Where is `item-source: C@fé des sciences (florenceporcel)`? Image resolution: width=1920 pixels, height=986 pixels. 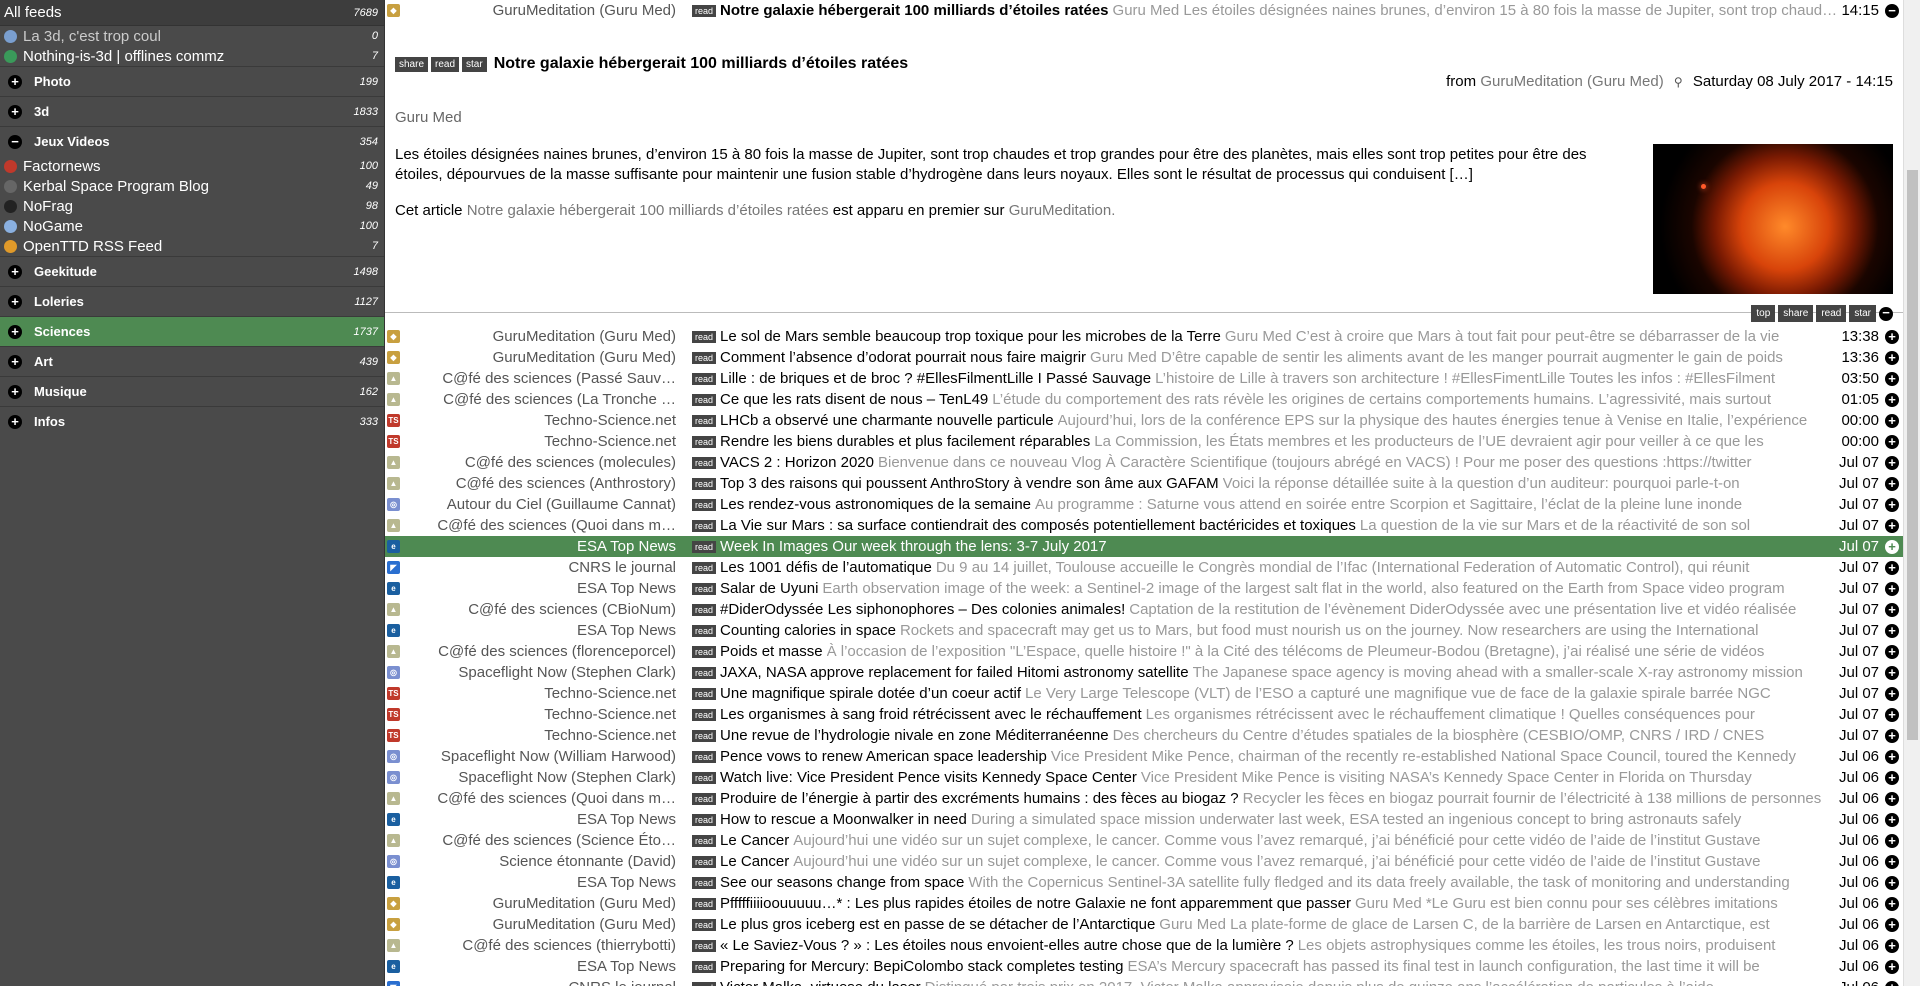 item-source: C@fé des sciences (florenceporcel) is located at coordinates (540, 651).